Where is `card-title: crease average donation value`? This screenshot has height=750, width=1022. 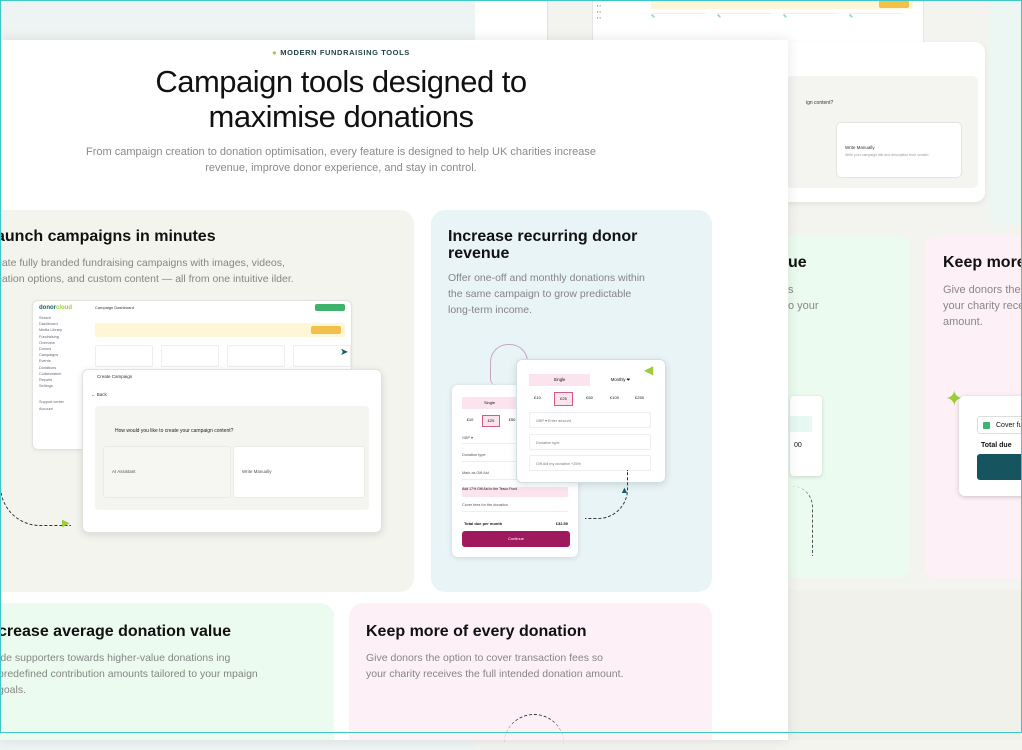 card-title: crease average donation value is located at coordinates (115, 631).